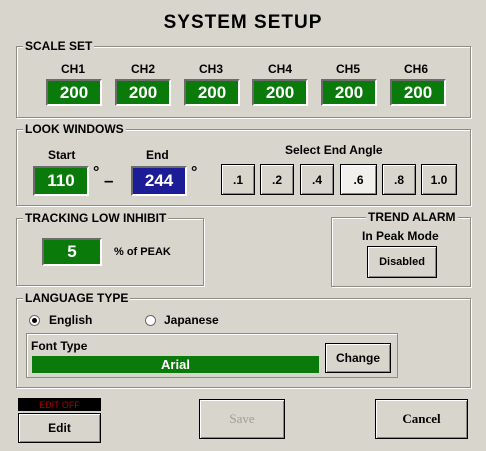 This screenshot has height=451, width=486. Describe the element at coordinates (109, 180) in the screenshot. I see `angle-range-dash: –` at that location.